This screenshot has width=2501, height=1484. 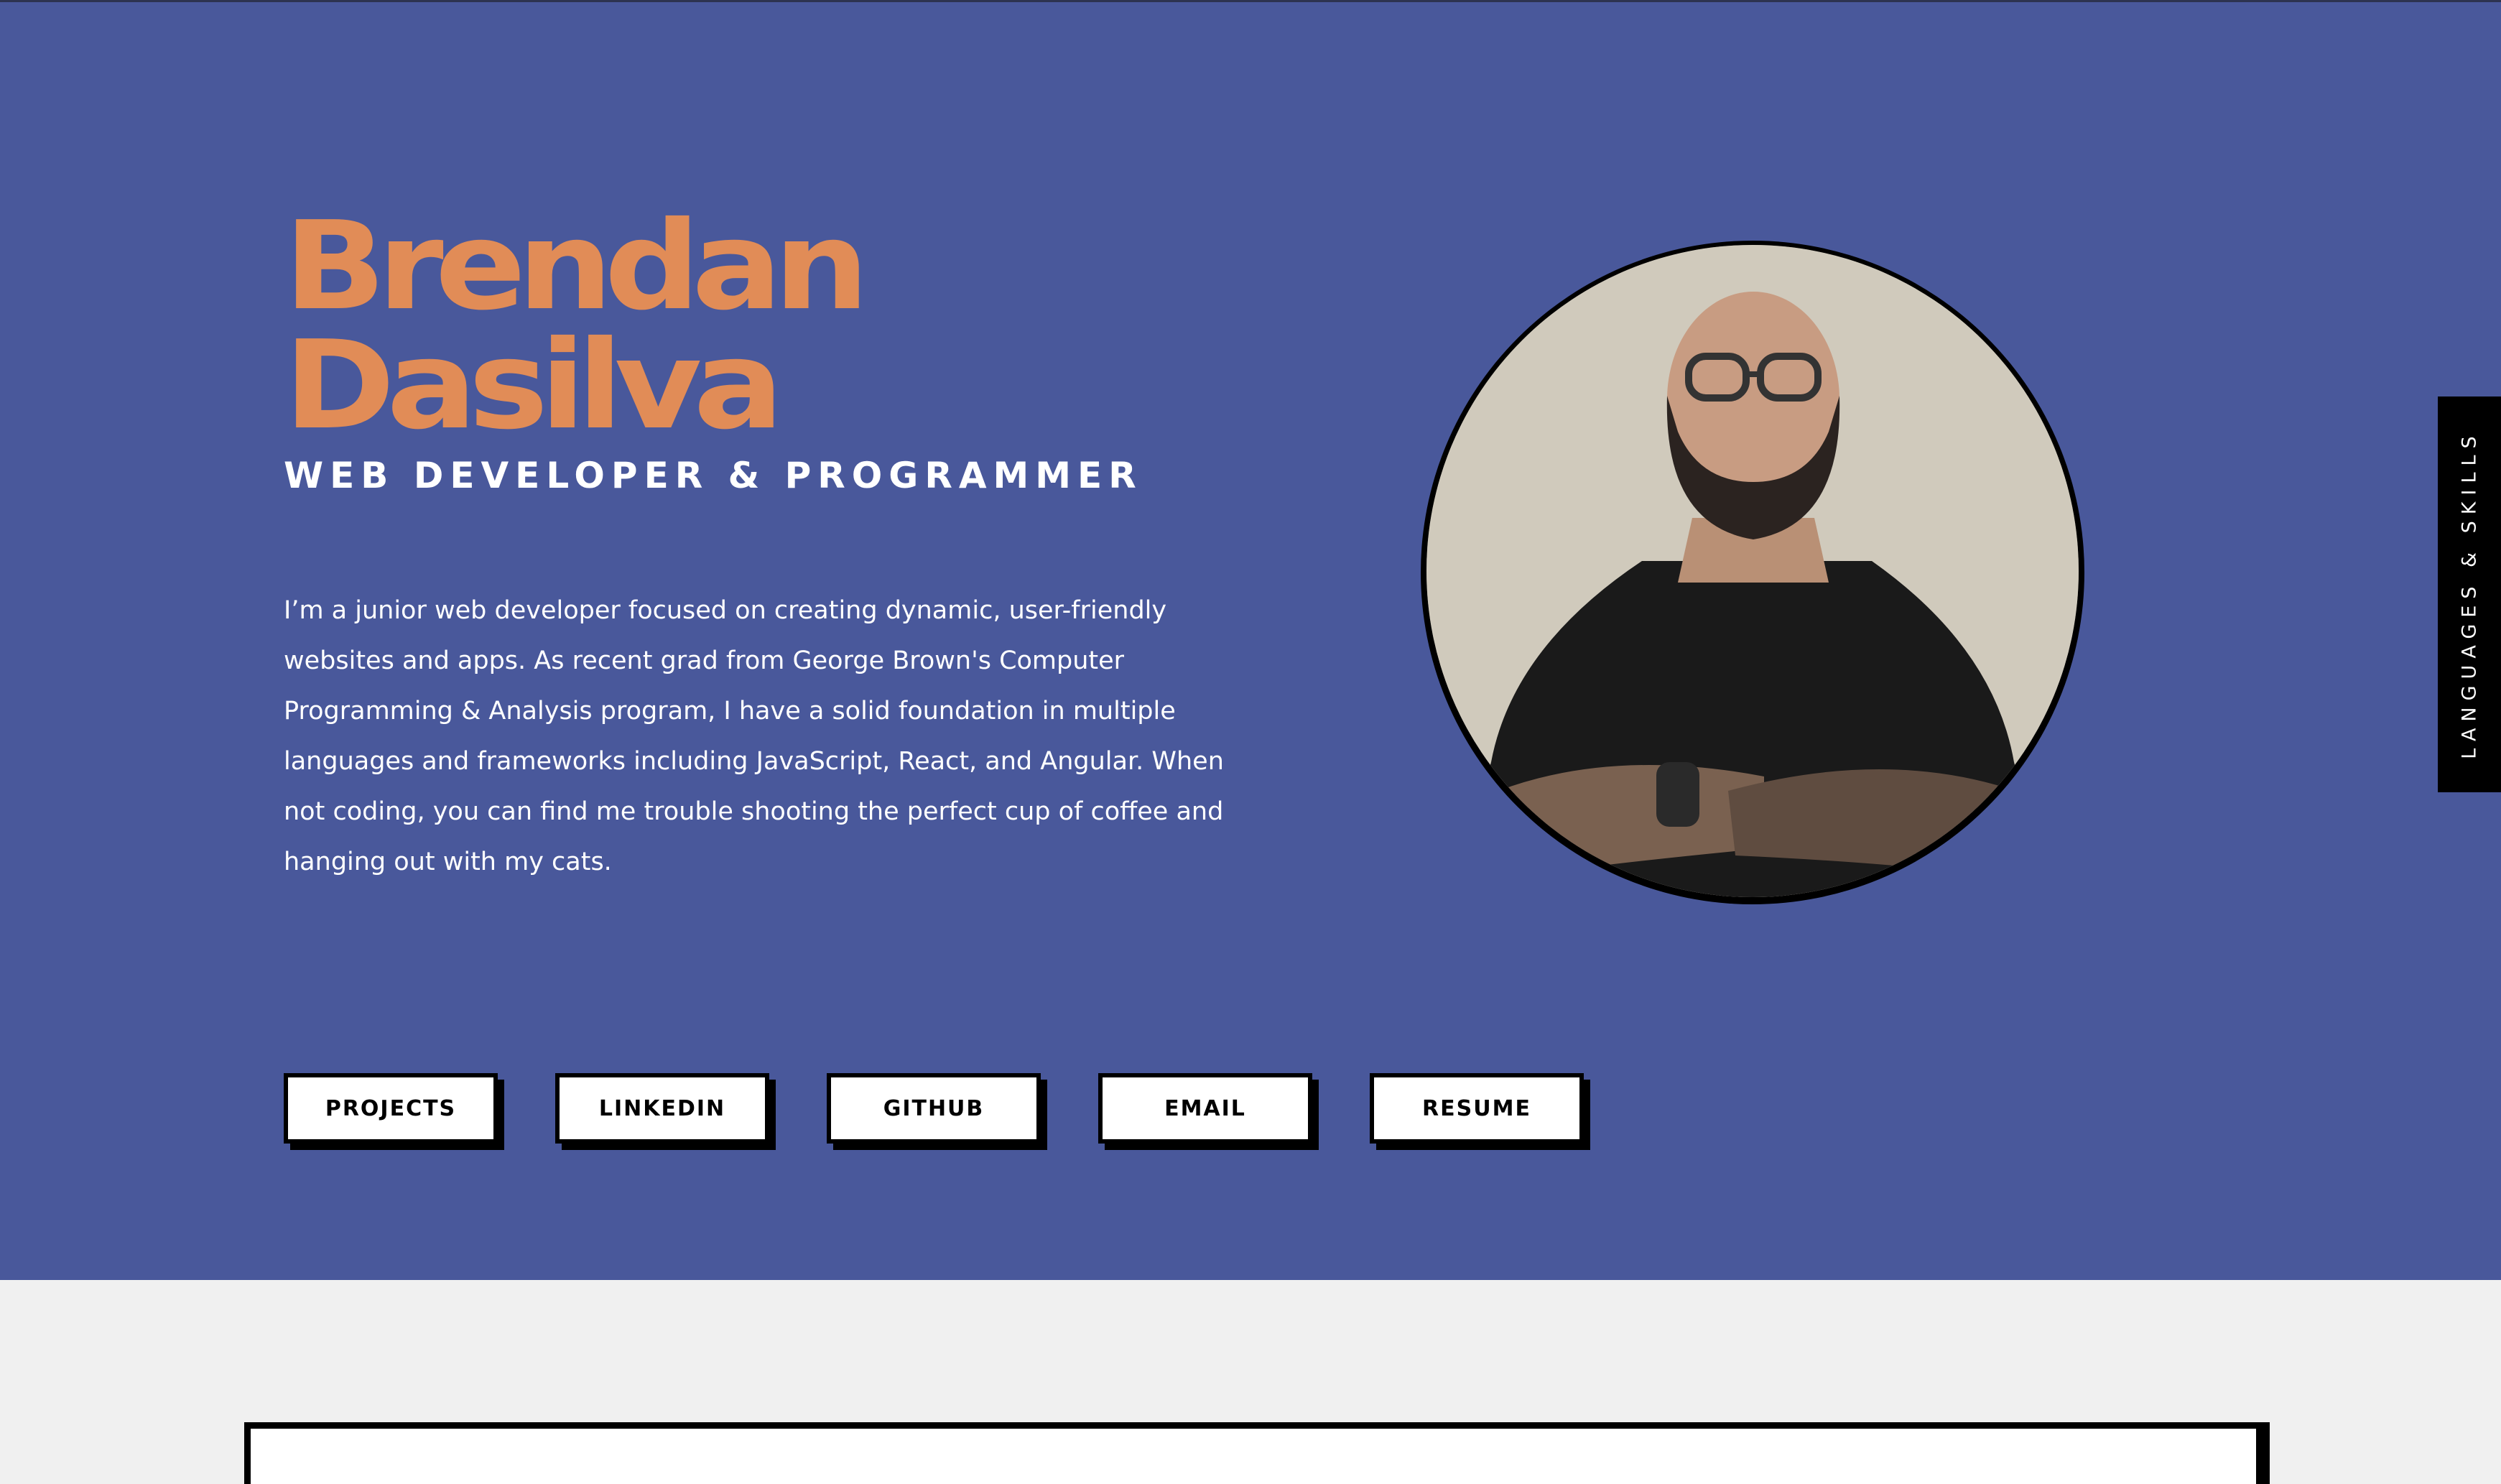 What do you see at coordinates (1477, 1108) in the screenshot?
I see `resume-button: RESUME` at bounding box center [1477, 1108].